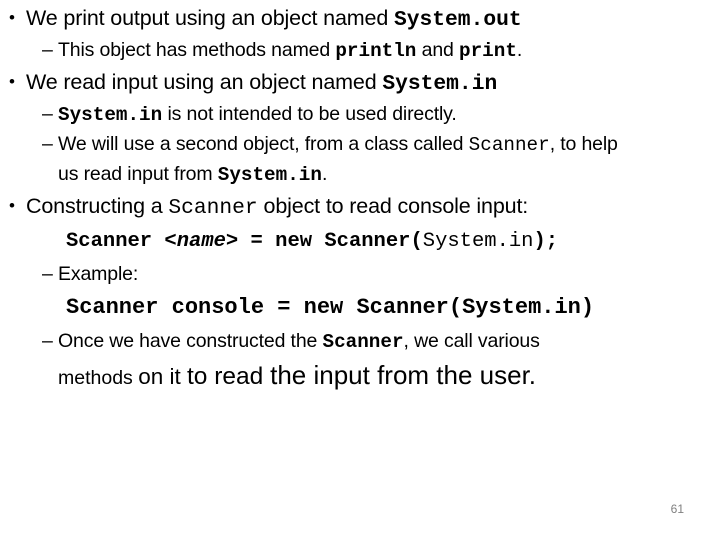 The width and height of the screenshot is (720, 540). Describe the element at coordinates (393, 206) in the screenshot. I see `bullet-text-tail: object to read console input:` at that location.